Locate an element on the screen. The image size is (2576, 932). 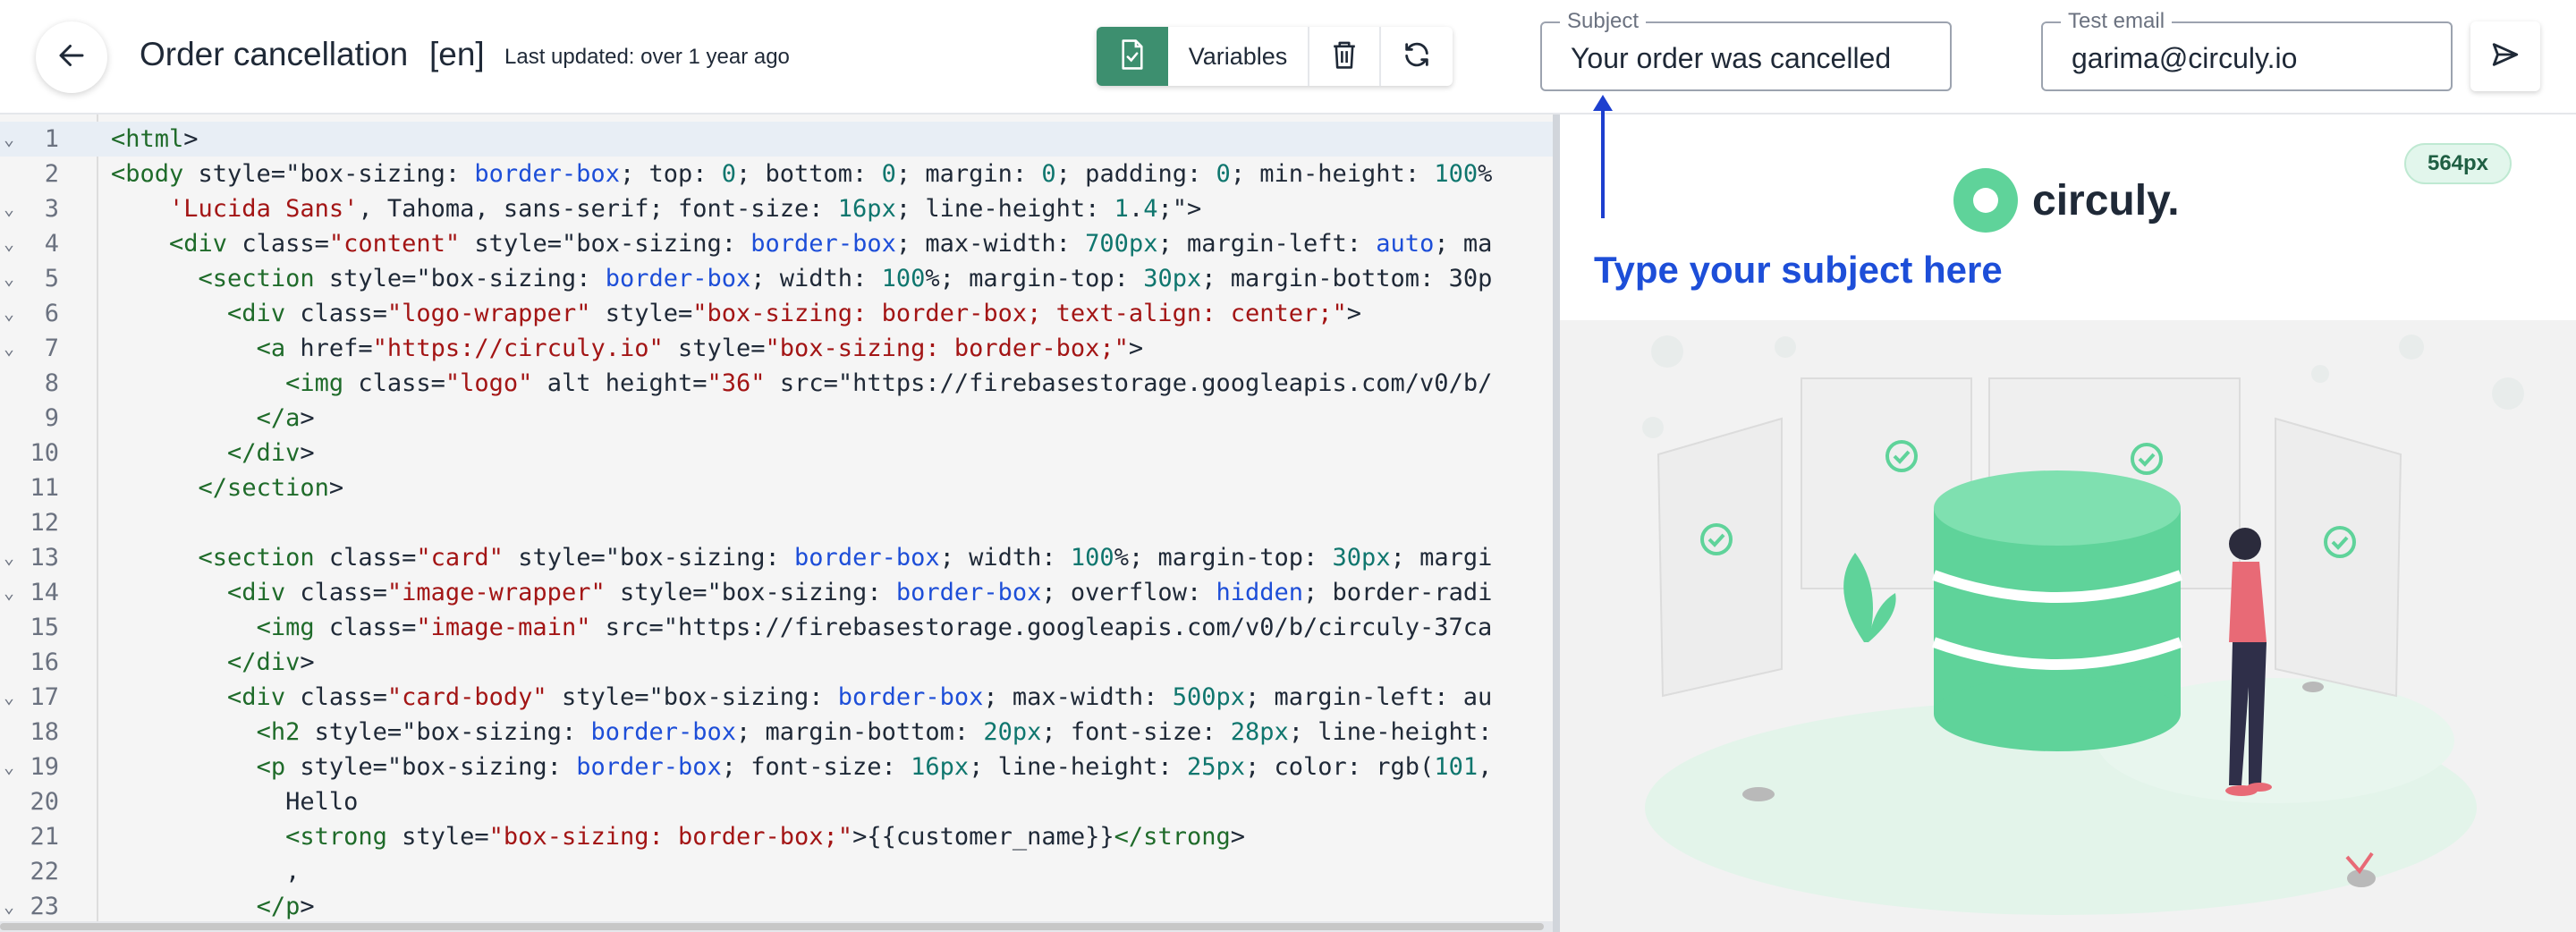
line-number: 15 is located at coordinates (44, 627).